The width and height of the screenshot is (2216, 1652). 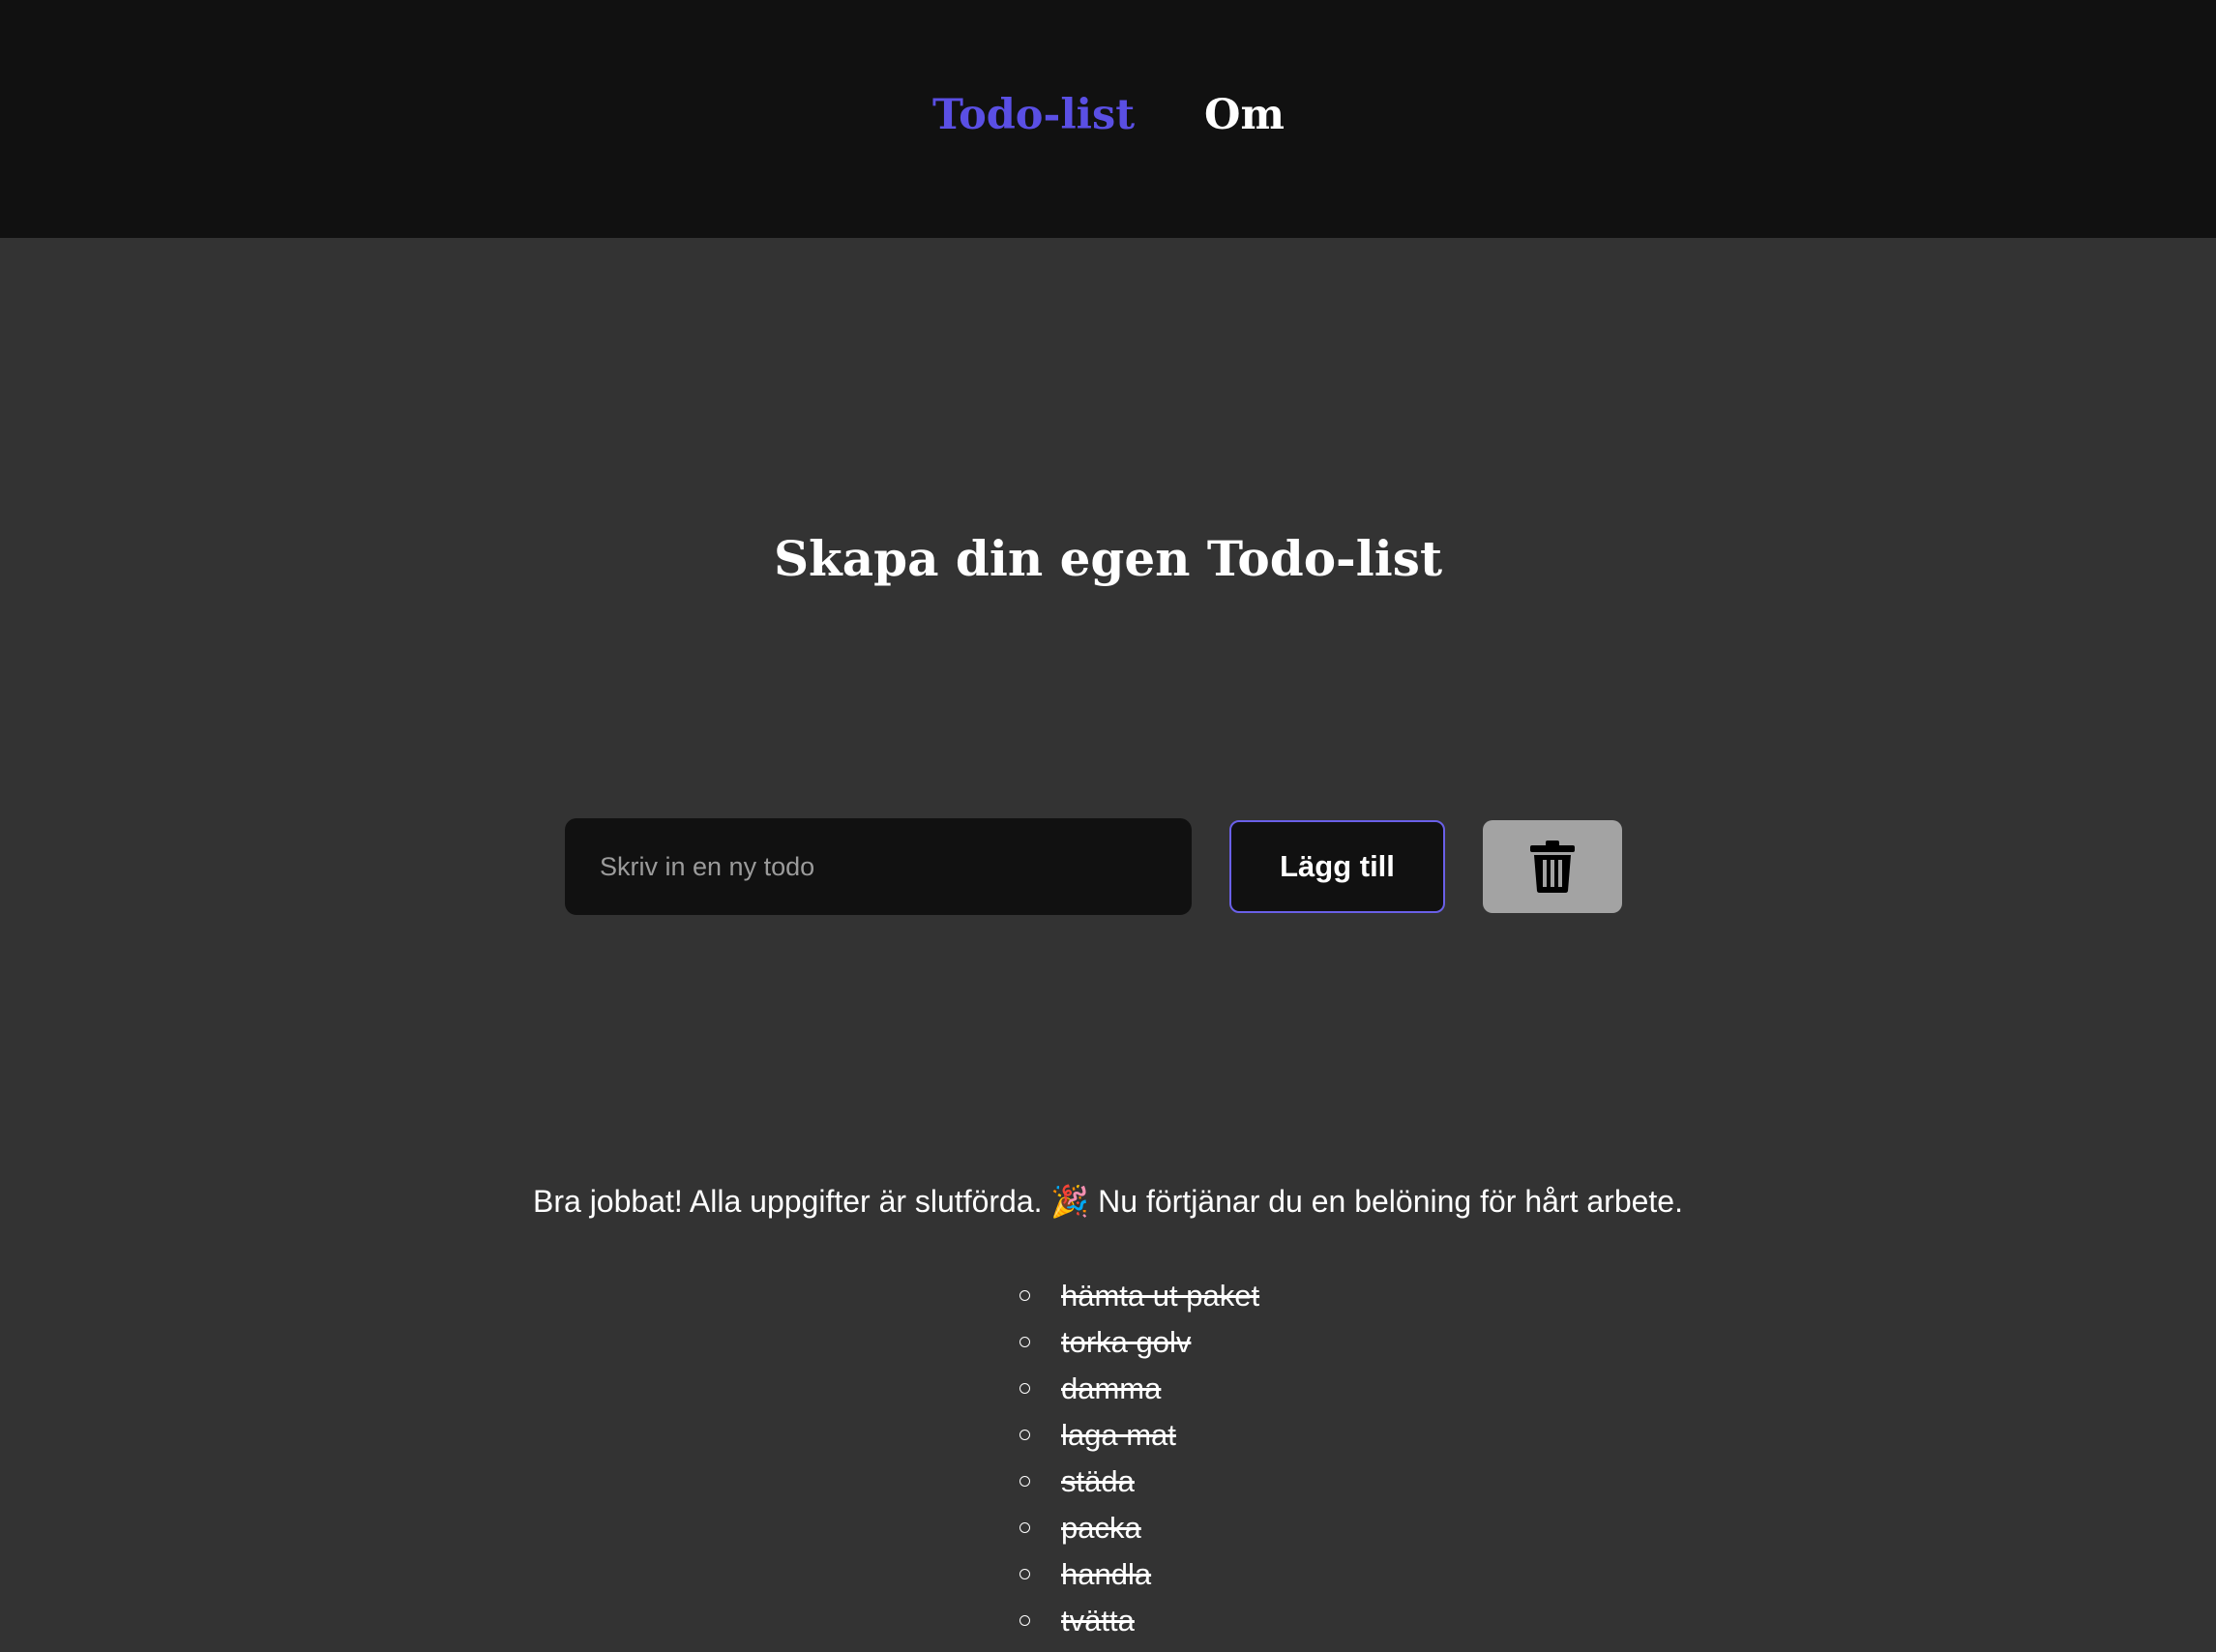 I want to click on todo-item-text: damma, so click(x=1111, y=1388).